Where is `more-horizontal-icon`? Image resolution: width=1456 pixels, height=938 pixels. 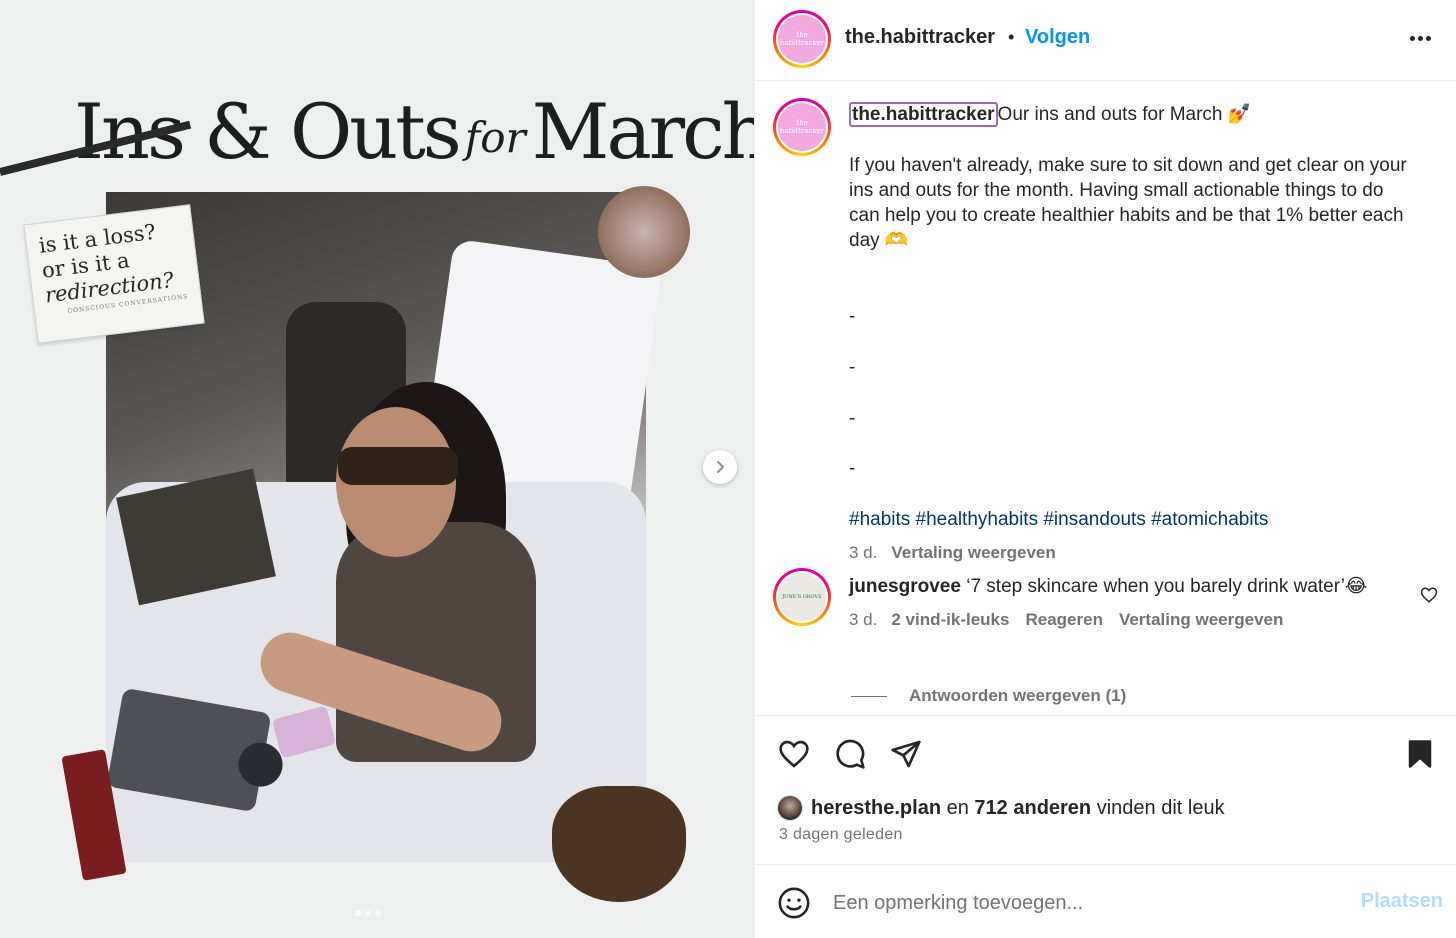
more-horizontal-icon is located at coordinates (1412, 38).